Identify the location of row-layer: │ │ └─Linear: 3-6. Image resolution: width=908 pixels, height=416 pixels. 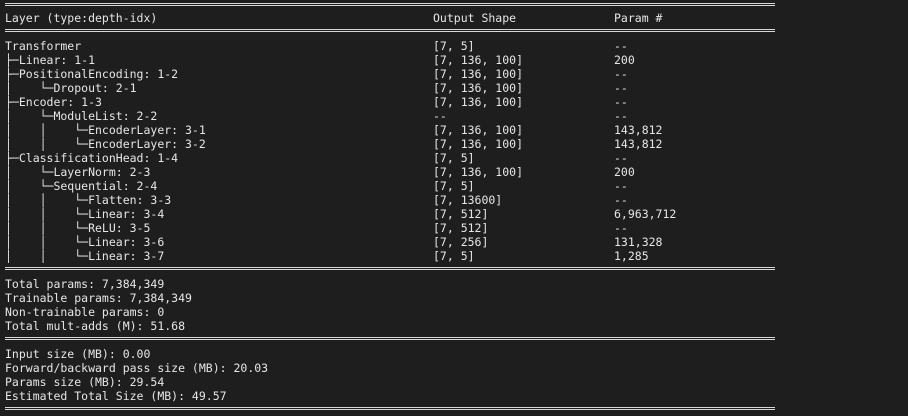
(85, 242).